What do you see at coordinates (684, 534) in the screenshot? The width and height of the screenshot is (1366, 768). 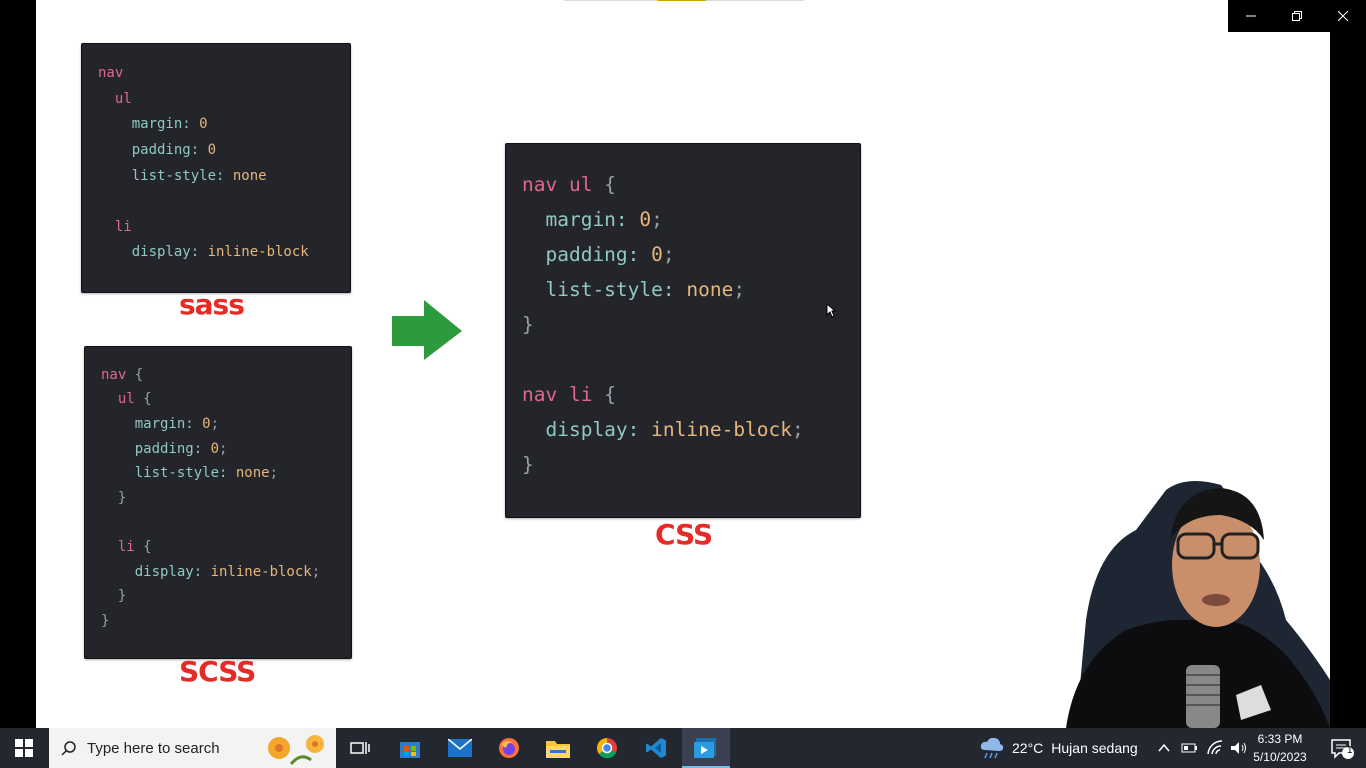 I see `css-label: CSS` at bounding box center [684, 534].